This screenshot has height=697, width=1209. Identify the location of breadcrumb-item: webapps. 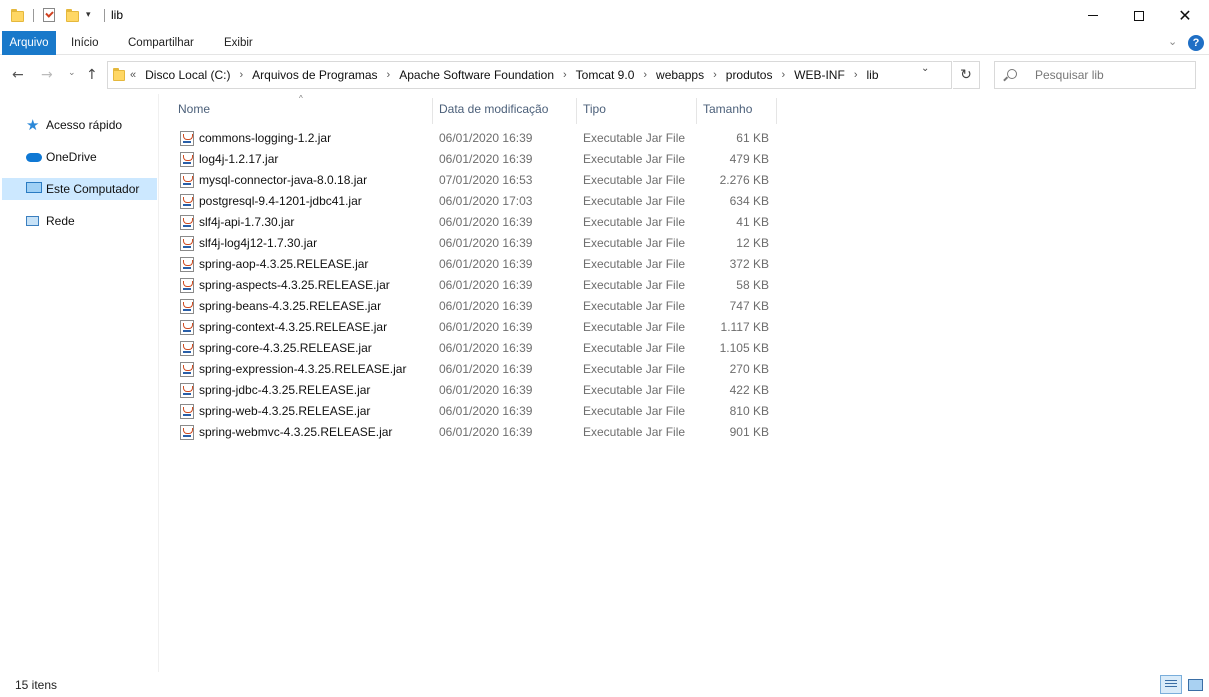
(680, 75).